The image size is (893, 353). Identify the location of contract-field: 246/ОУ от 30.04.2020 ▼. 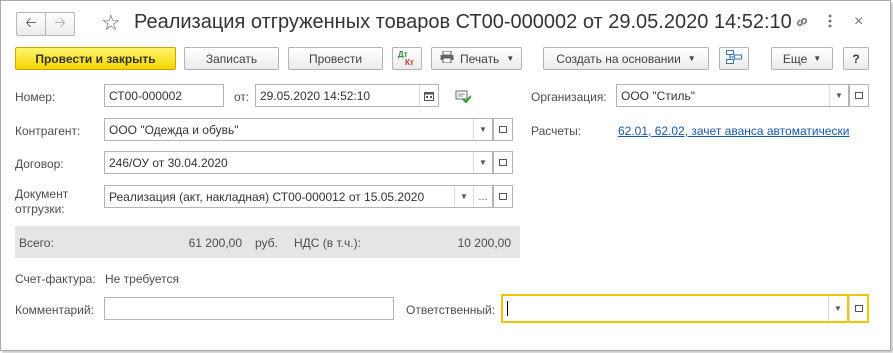
(298, 162).